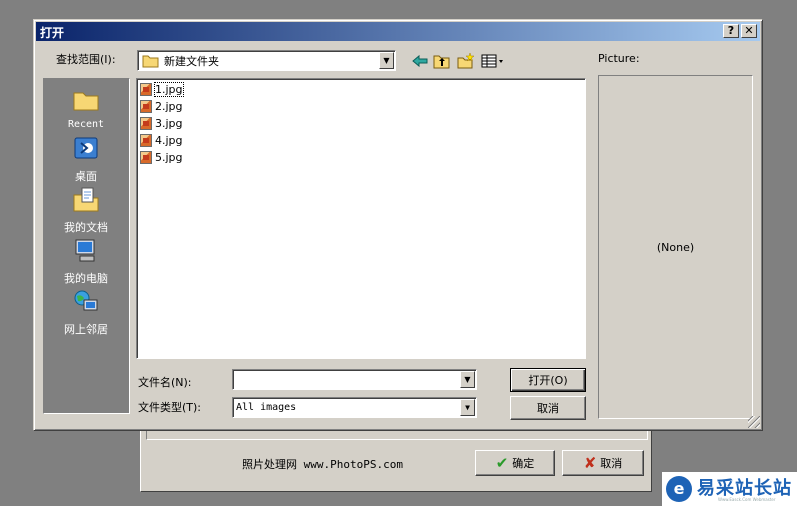 The width and height of the screenshot is (797, 506). What do you see at coordinates (191, 61) in the screenshot?
I see `look-in-value: 新建文件夹` at bounding box center [191, 61].